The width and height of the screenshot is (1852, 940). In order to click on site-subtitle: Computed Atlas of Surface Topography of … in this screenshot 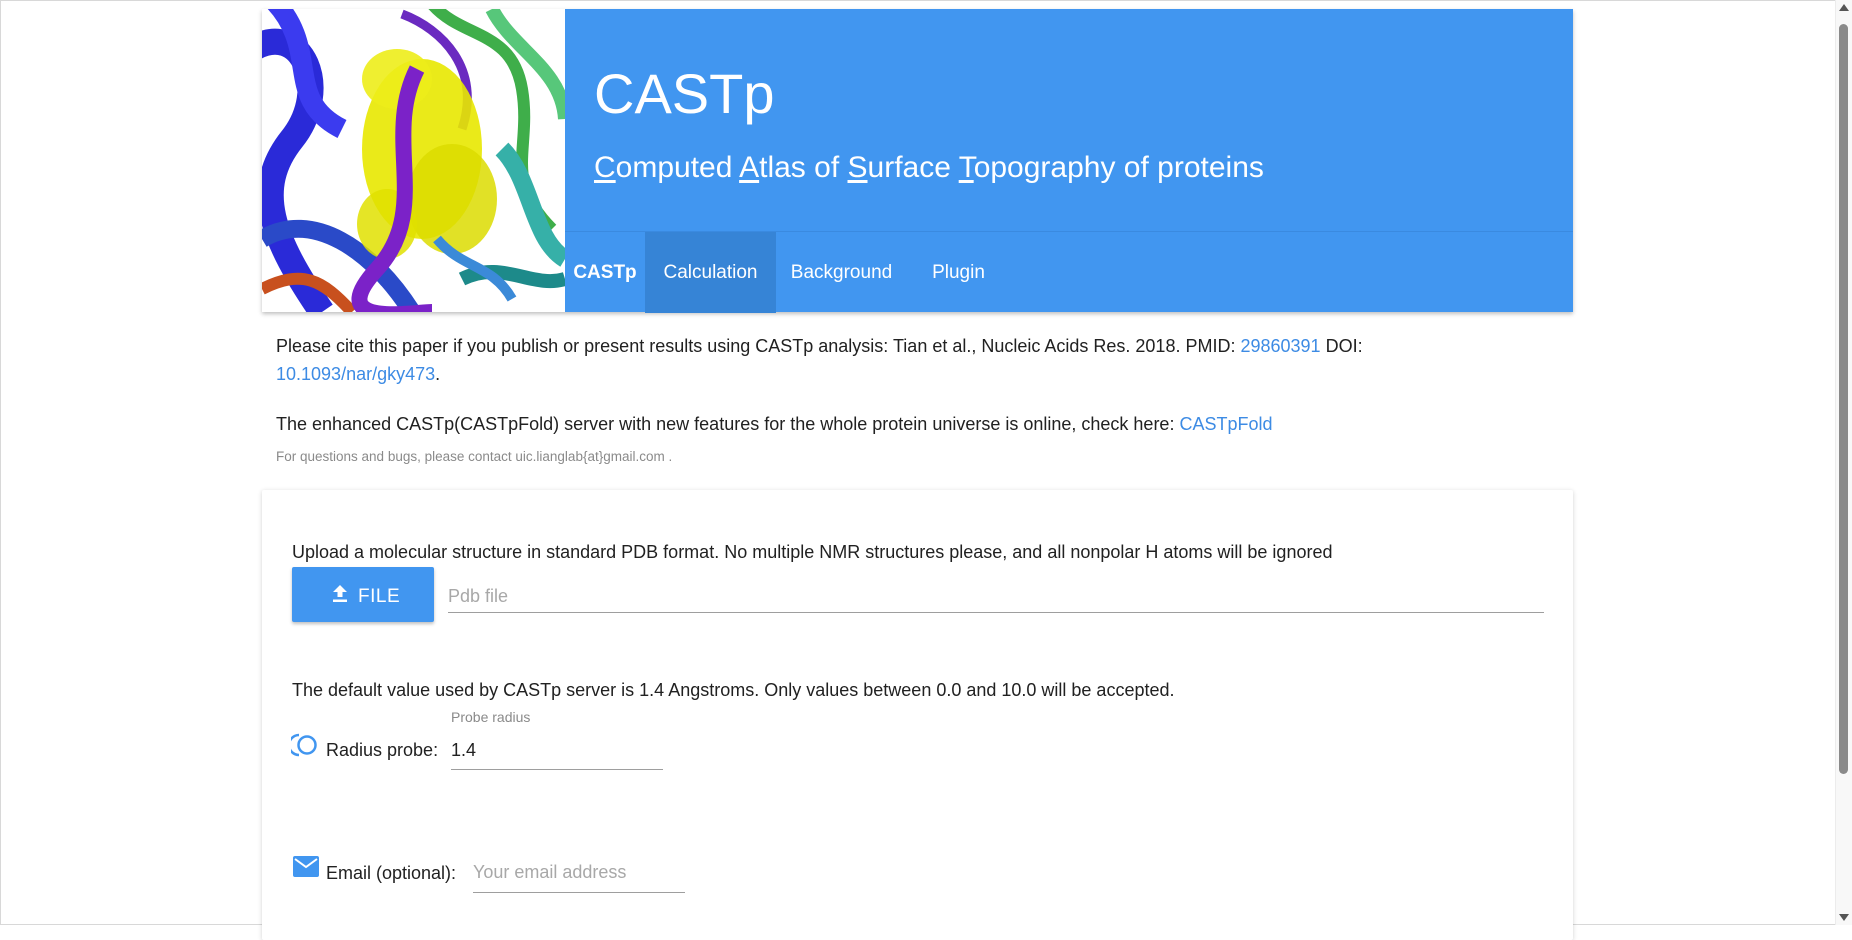, I will do `click(929, 168)`.